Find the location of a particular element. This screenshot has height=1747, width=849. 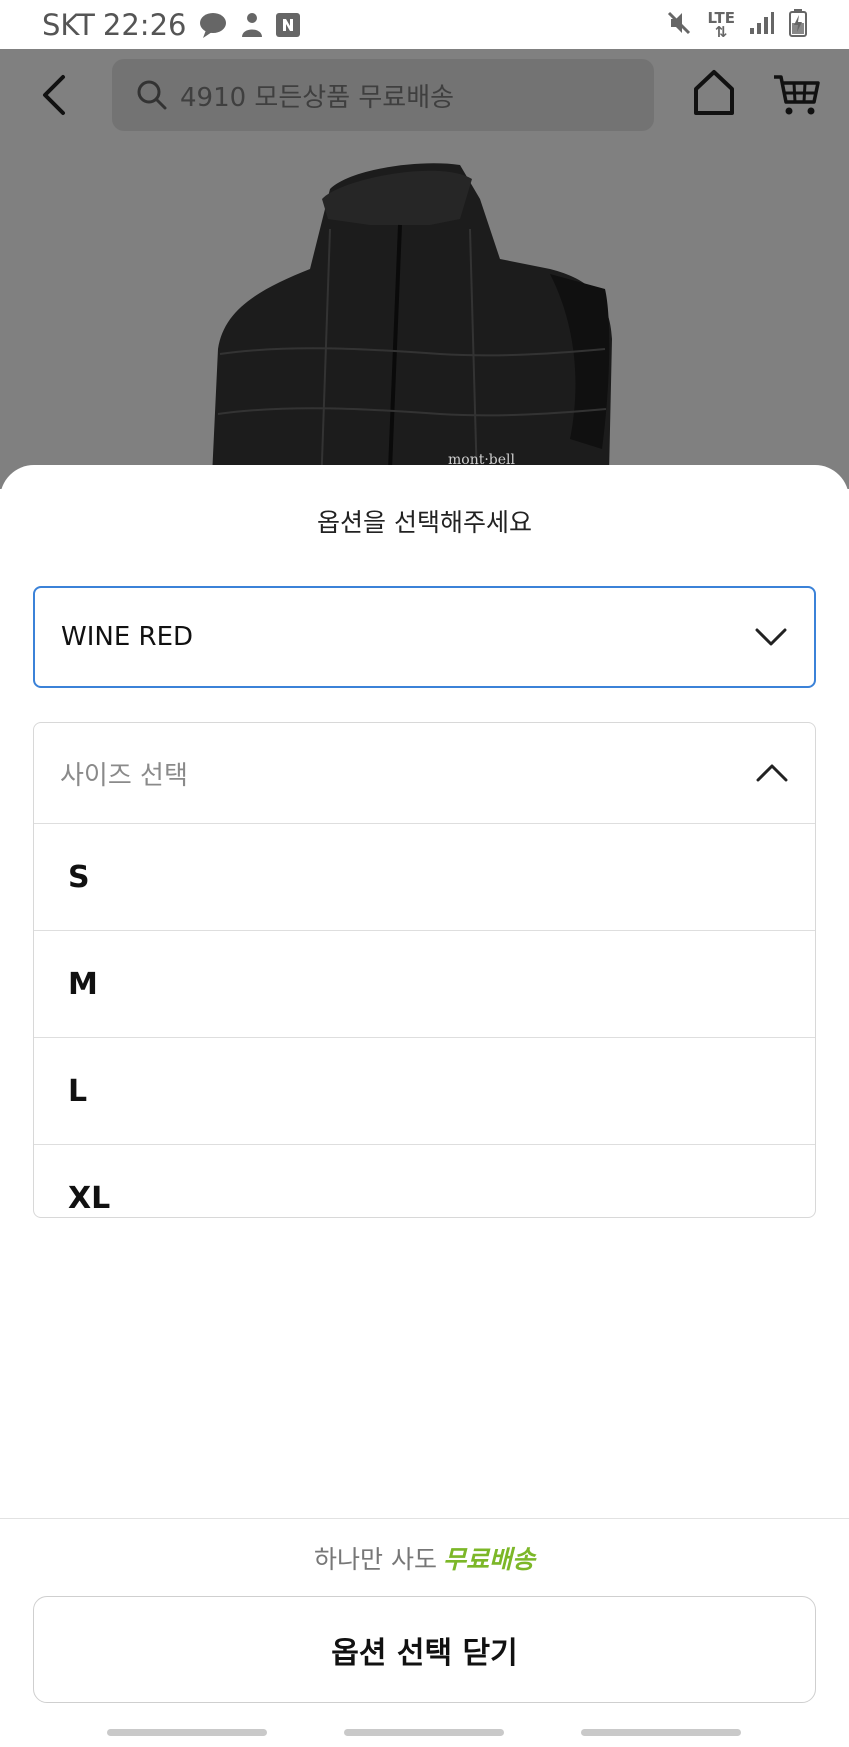

product-image: mont·bell is located at coordinates (411, 326).